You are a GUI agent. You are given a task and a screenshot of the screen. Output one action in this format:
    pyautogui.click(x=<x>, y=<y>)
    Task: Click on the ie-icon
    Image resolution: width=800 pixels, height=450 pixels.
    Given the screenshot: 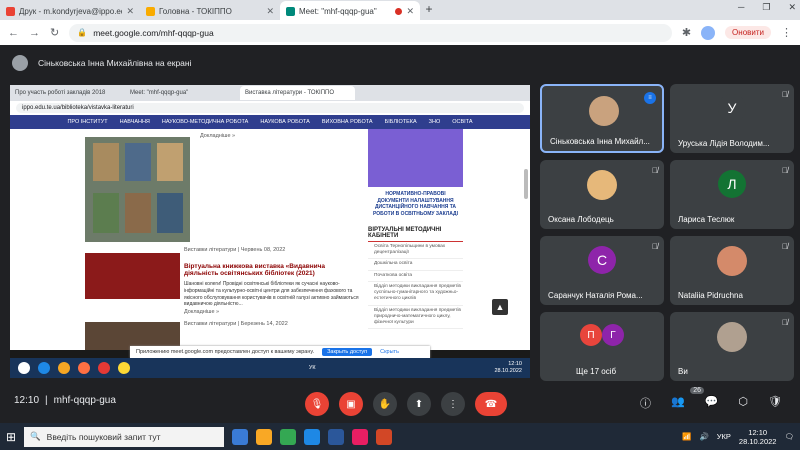 What is the action you would take?
    pyautogui.click(x=44, y=368)
    